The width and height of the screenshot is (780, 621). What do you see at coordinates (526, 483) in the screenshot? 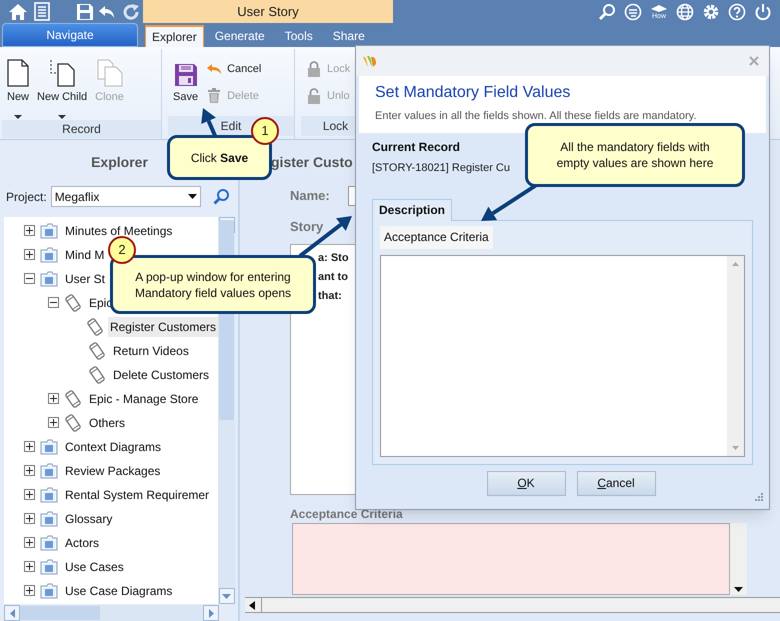
I see `dialog-button: OK` at bounding box center [526, 483].